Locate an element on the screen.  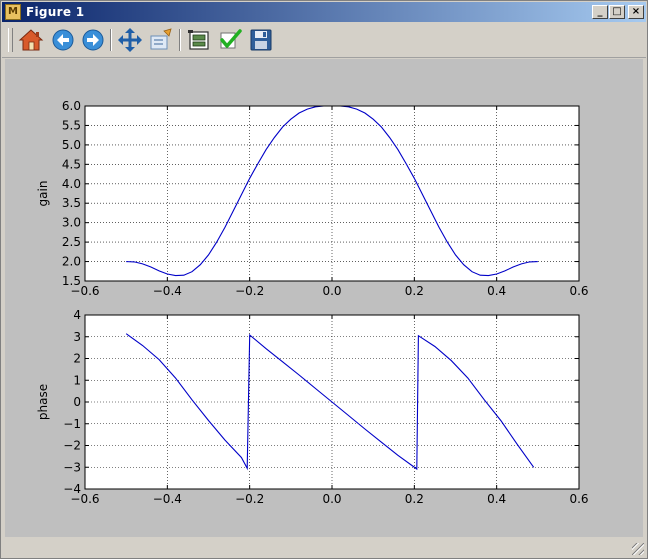
back-button is located at coordinates (63, 40).